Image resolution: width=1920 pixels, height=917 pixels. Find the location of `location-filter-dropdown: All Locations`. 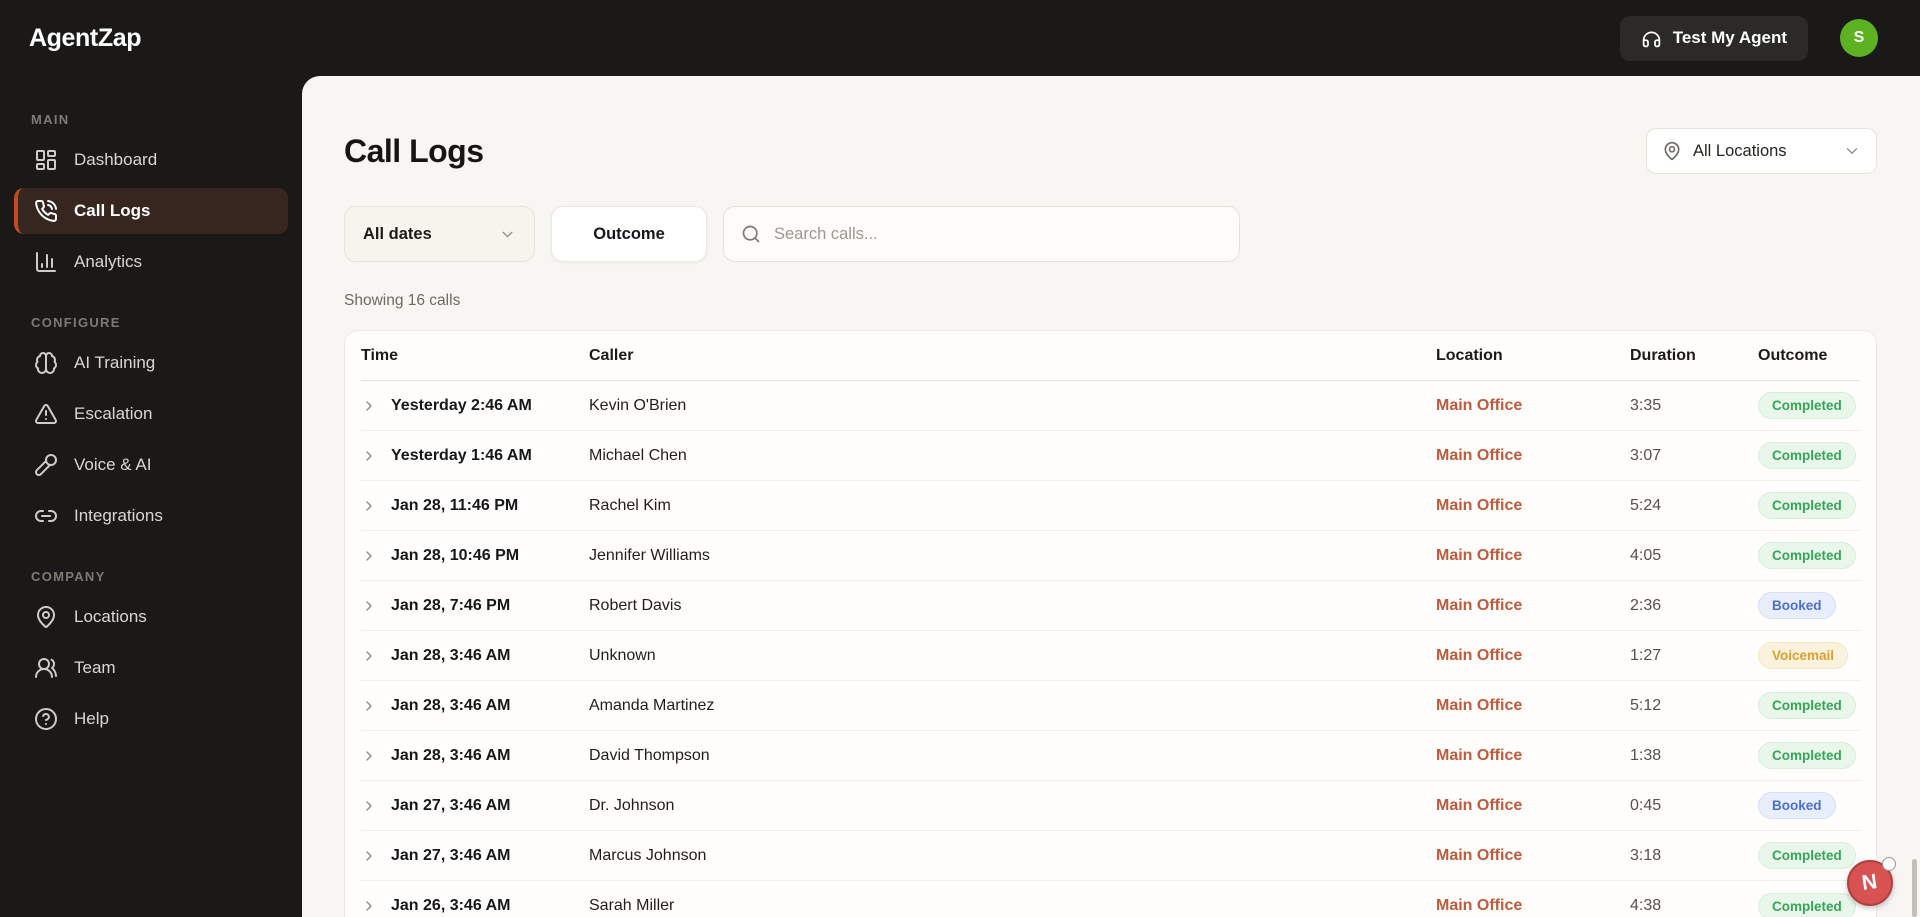

location-filter-dropdown: All Locations is located at coordinates (1761, 151).